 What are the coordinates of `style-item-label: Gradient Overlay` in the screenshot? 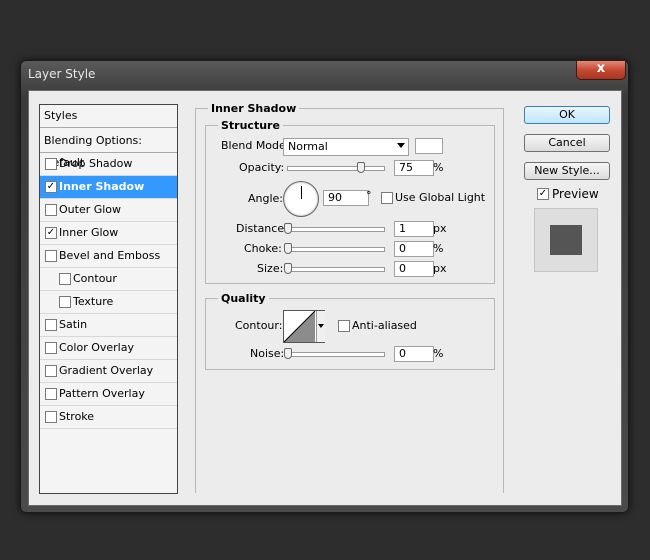 It's located at (106, 370).